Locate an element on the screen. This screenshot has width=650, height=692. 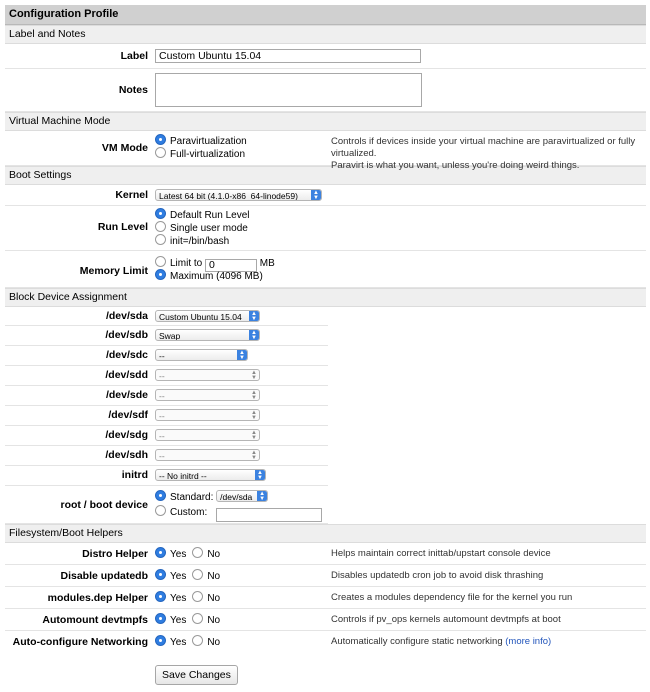
vm-mode-option-paravirtualization: Paravirtualization is located at coordinates (201, 140).